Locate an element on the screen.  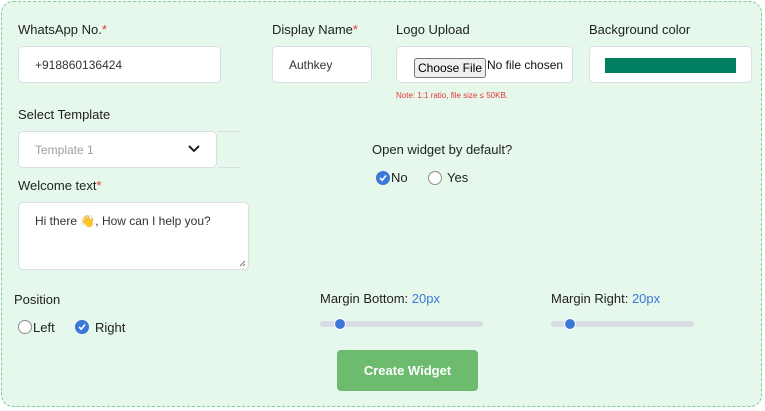
position-label: Position is located at coordinates (37, 299).